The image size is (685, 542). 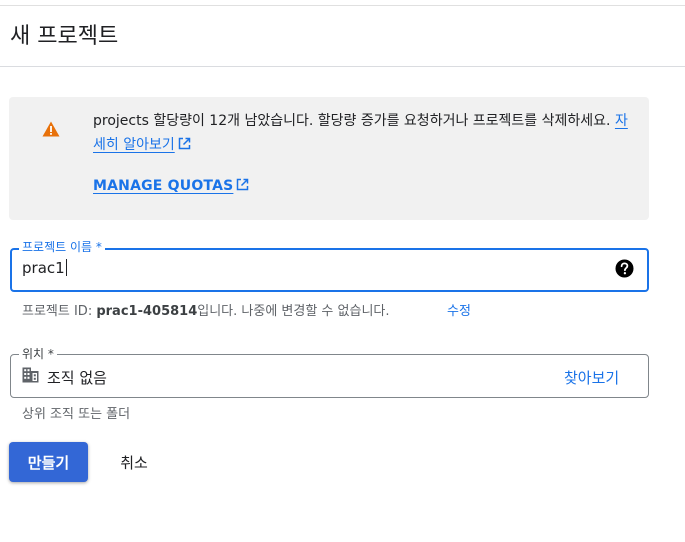 I want to click on project-name-label: 프로젝트 이름 *, so click(x=62, y=247).